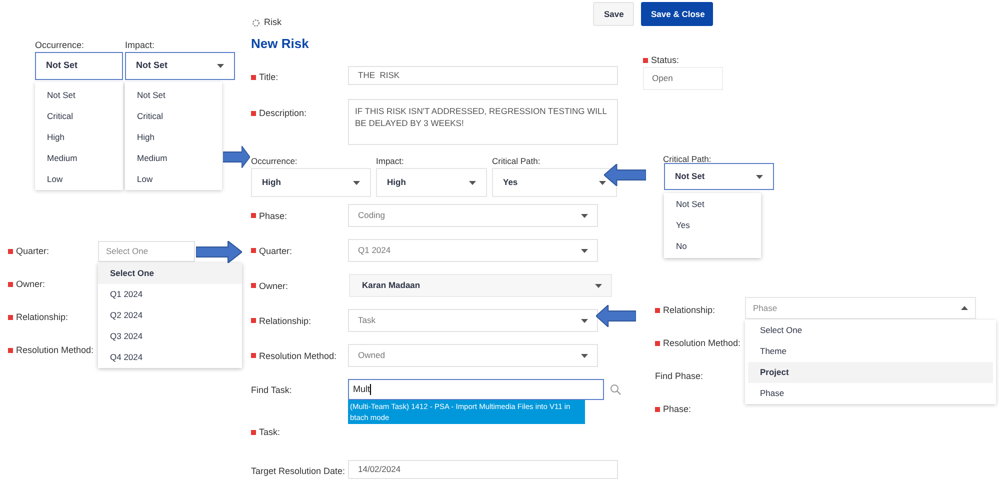 The image size is (999, 485). I want to click on field-label: Find Task:, so click(271, 390).